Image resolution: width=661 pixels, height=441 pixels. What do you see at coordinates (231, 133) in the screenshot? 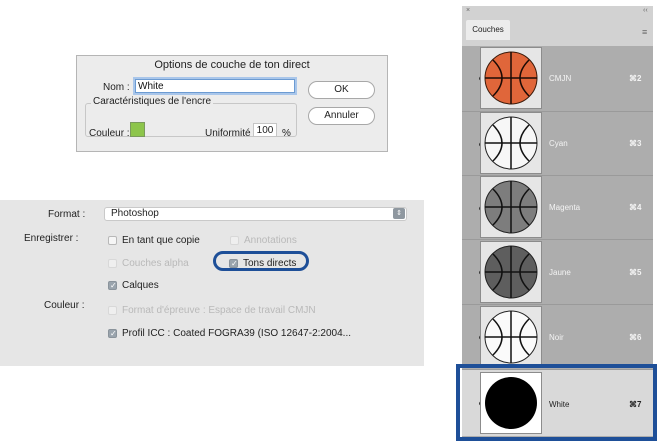
I see `solidity-label: Uniformité :` at bounding box center [231, 133].